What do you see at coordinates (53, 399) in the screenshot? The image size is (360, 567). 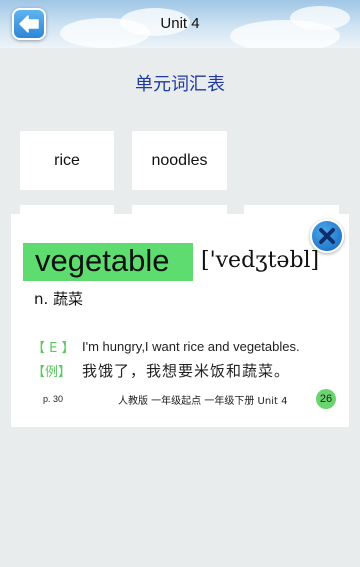 I see `page-number: p. 30` at bounding box center [53, 399].